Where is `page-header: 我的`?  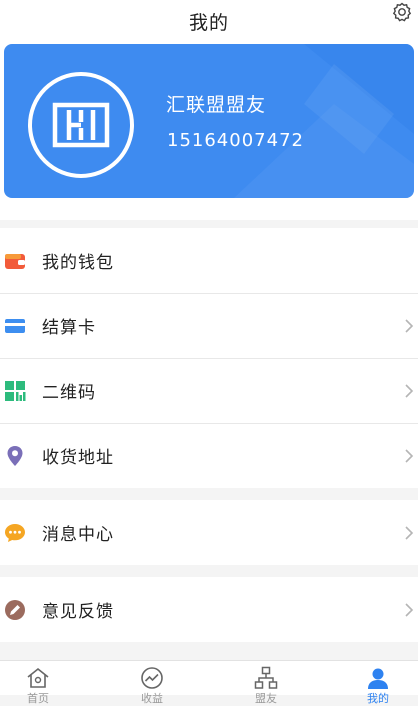
page-header: 我的 is located at coordinates (209, 21).